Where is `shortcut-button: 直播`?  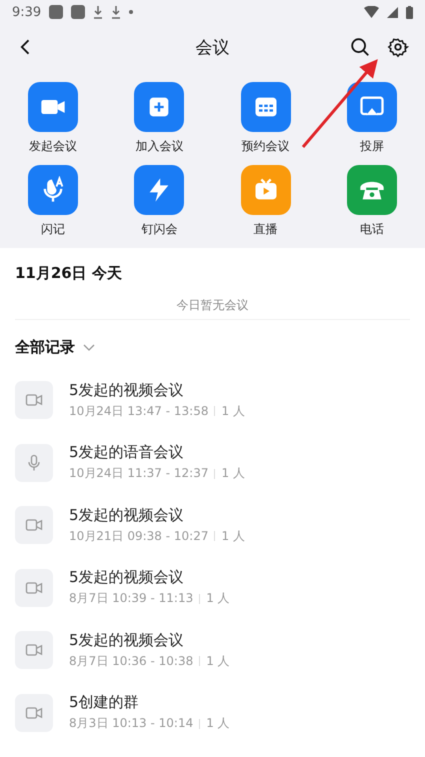 shortcut-button: 直播 is located at coordinates (265, 201).